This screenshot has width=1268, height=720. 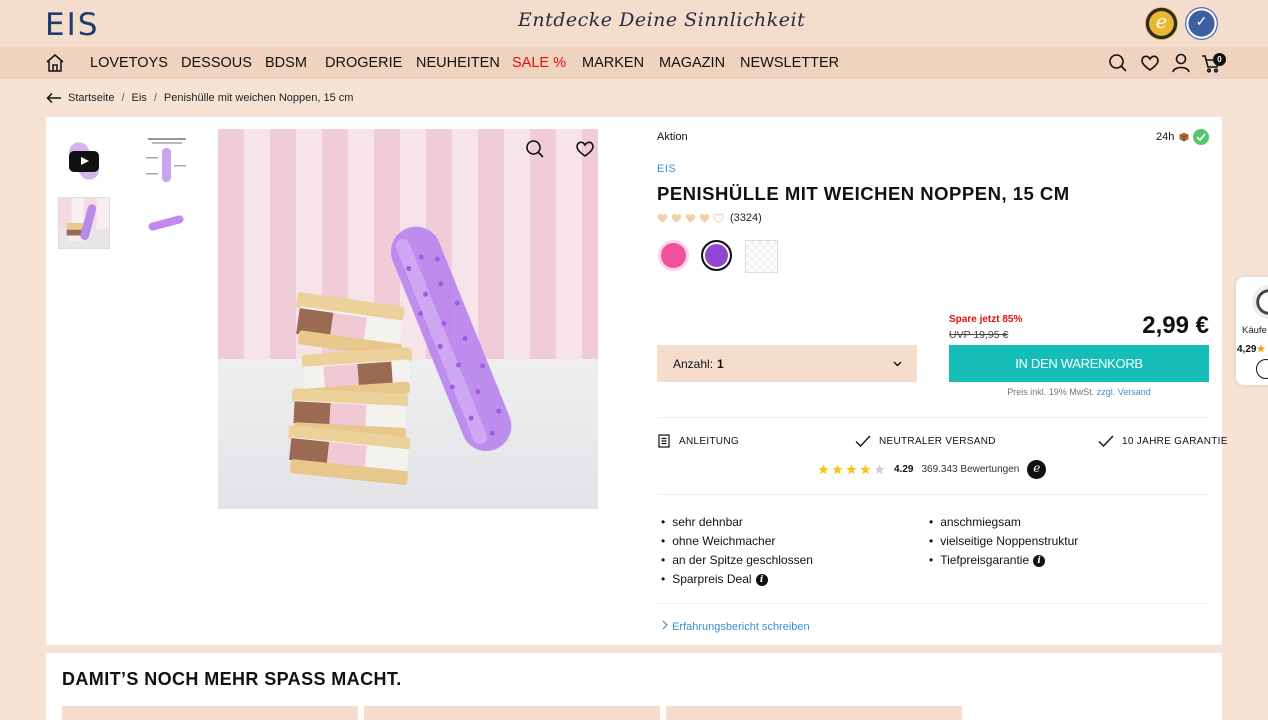 What do you see at coordinates (746, 218) in the screenshot?
I see `review-count: (3324)` at bounding box center [746, 218].